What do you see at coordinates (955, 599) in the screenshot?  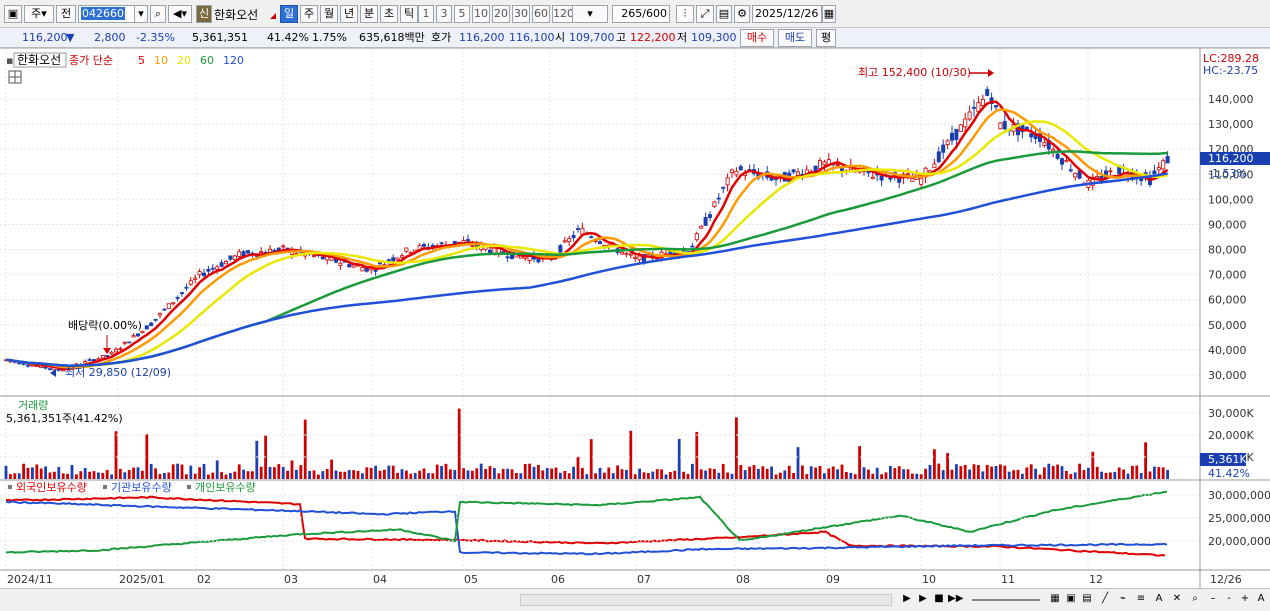 I see `next-icon: ▶▶` at bounding box center [955, 599].